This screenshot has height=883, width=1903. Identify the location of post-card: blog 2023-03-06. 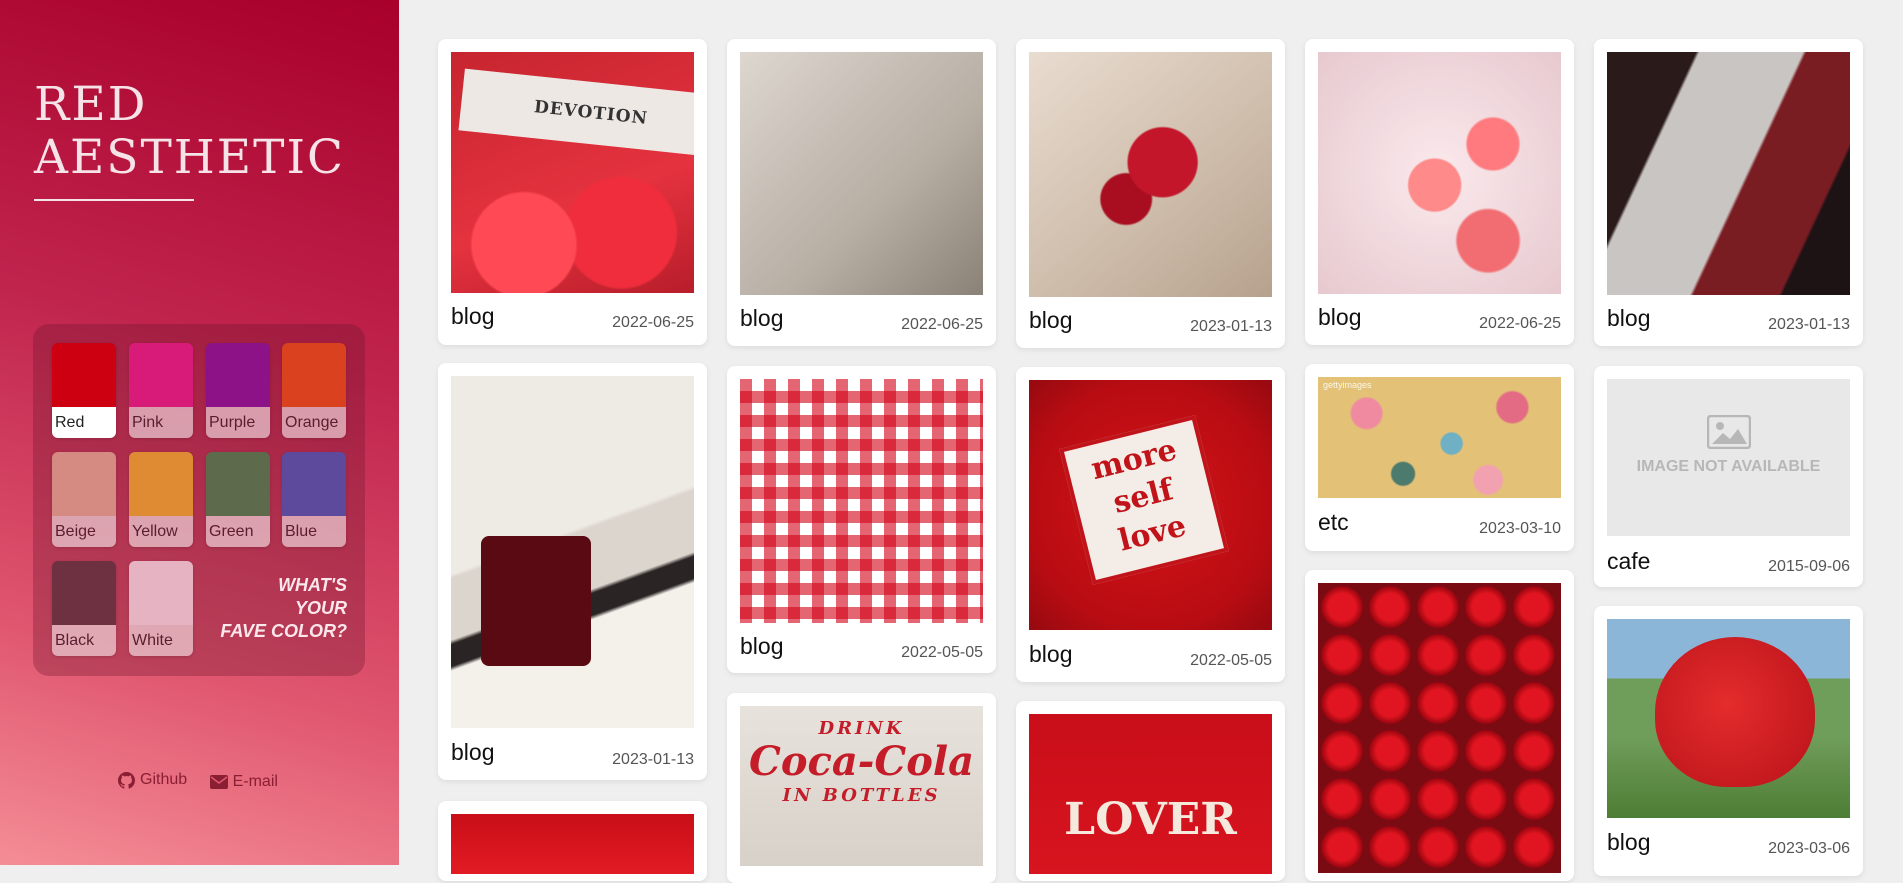
(1728, 741).